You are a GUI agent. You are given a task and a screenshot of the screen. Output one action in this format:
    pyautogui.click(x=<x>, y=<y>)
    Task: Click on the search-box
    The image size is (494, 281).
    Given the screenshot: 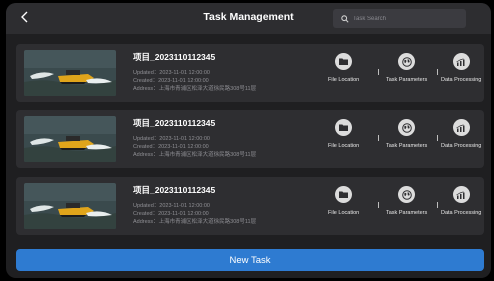 What is the action you would take?
    pyautogui.click(x=399, y=18)
    